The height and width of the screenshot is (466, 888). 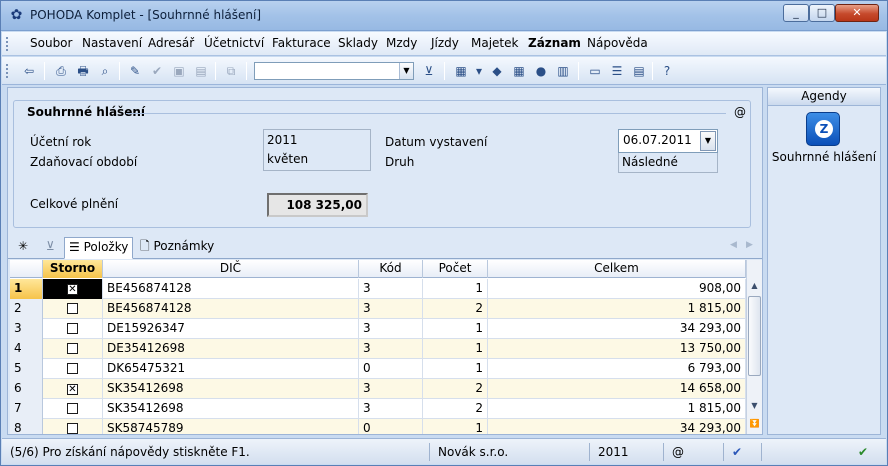 I want to click on grid-header-storno: Storno, so click(x=73, y=269).